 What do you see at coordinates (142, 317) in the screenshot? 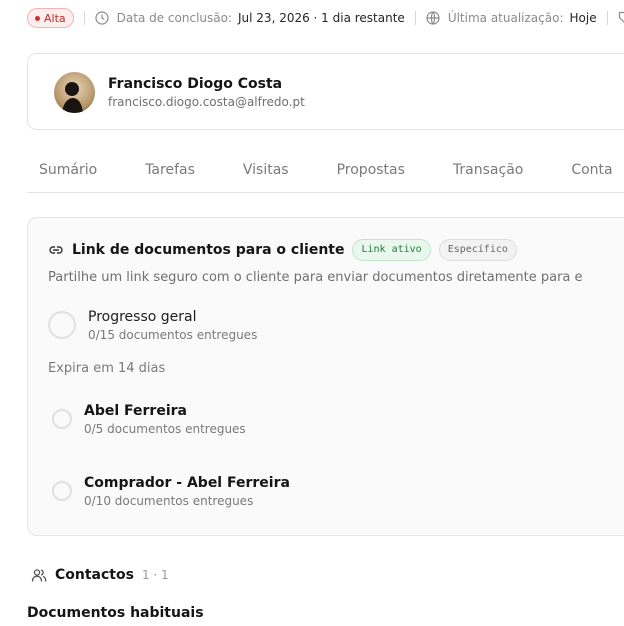
I see `overall-progress-title: Progresso geral` at bounding box center [142, 317].